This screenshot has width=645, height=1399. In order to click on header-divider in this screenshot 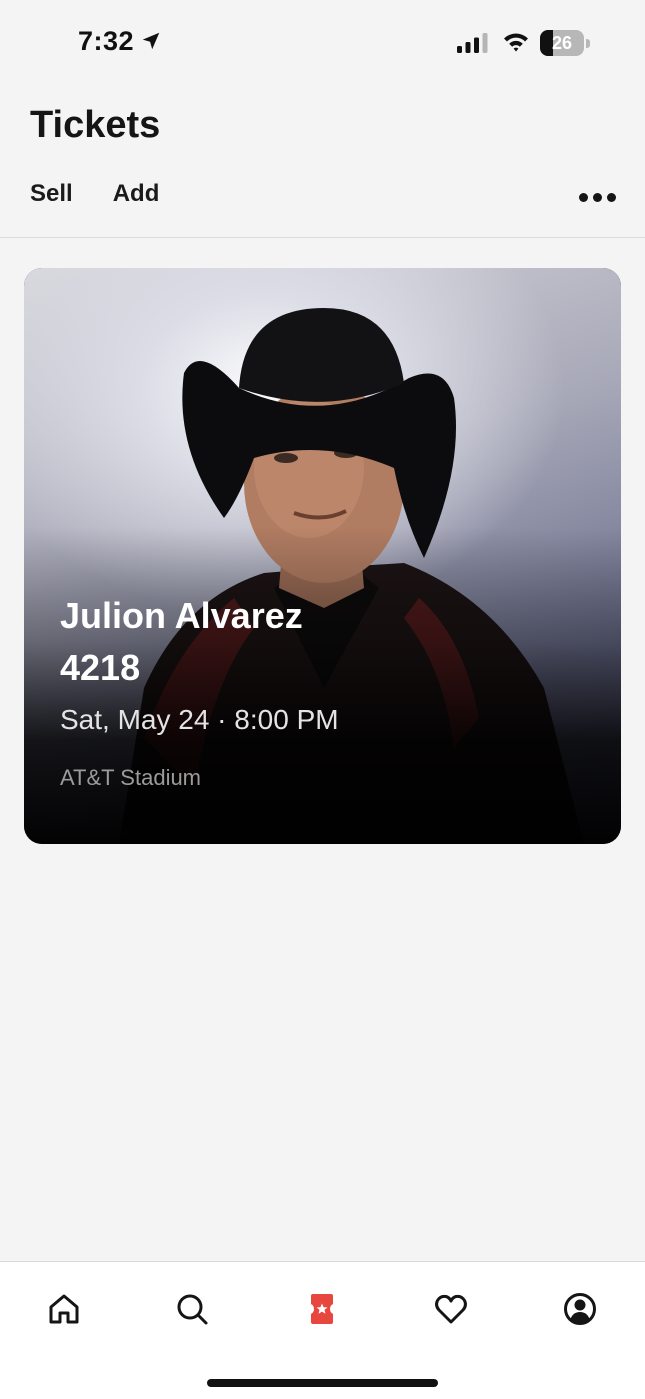, I will do `click(322, 237)`.